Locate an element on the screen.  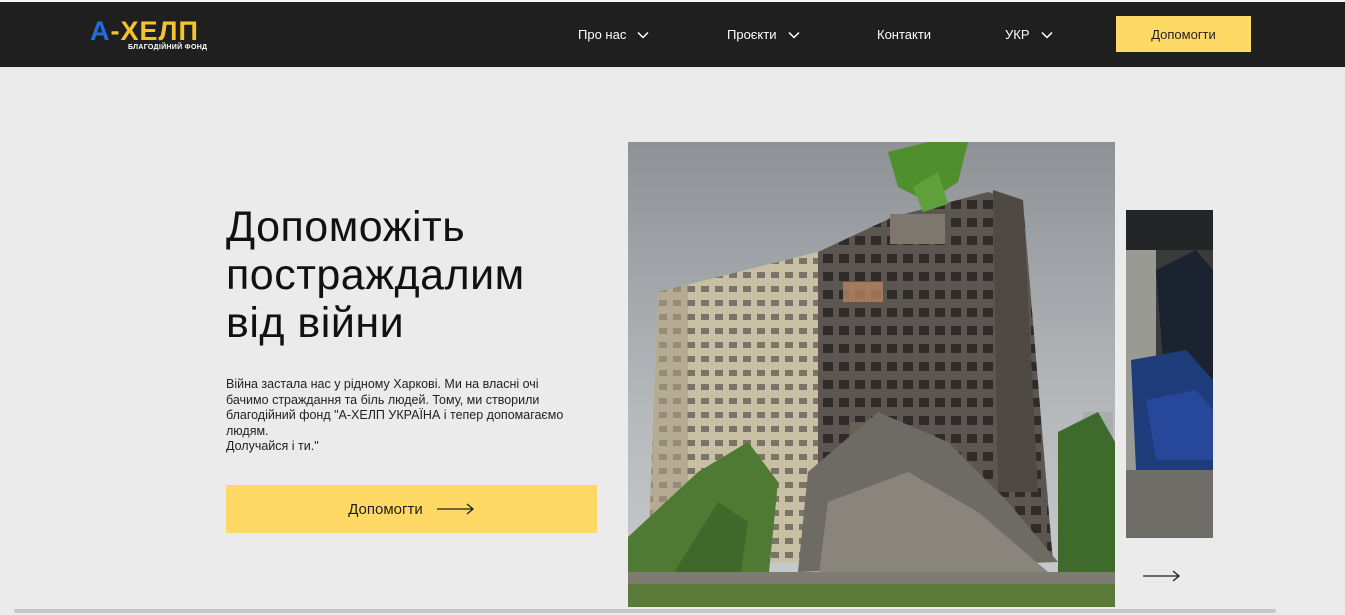
logo: А-ХЕЛП БЛАГОДІЙНИЙ ФОНД is located at coordinates (152, 35).